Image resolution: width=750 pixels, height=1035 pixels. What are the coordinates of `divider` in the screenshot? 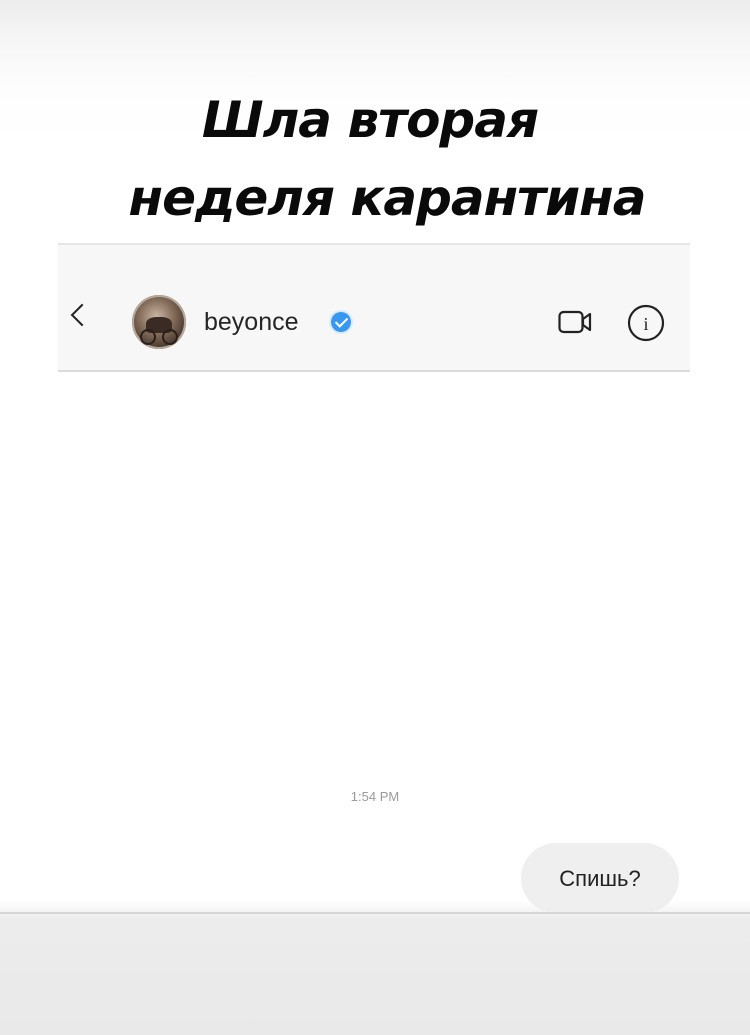 It's located at (375, 913).